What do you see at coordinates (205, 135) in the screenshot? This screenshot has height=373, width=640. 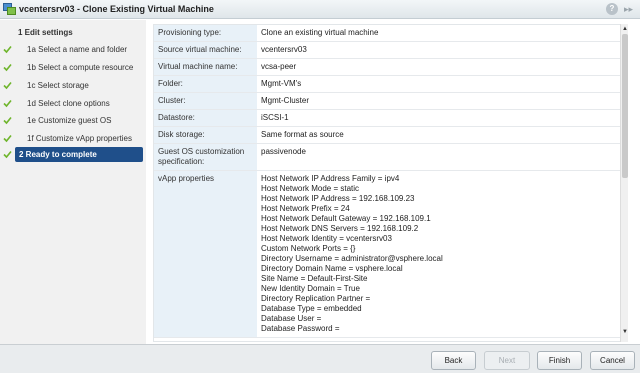 I see `row-key: Disk storage:` at bounding box center [205, 135].